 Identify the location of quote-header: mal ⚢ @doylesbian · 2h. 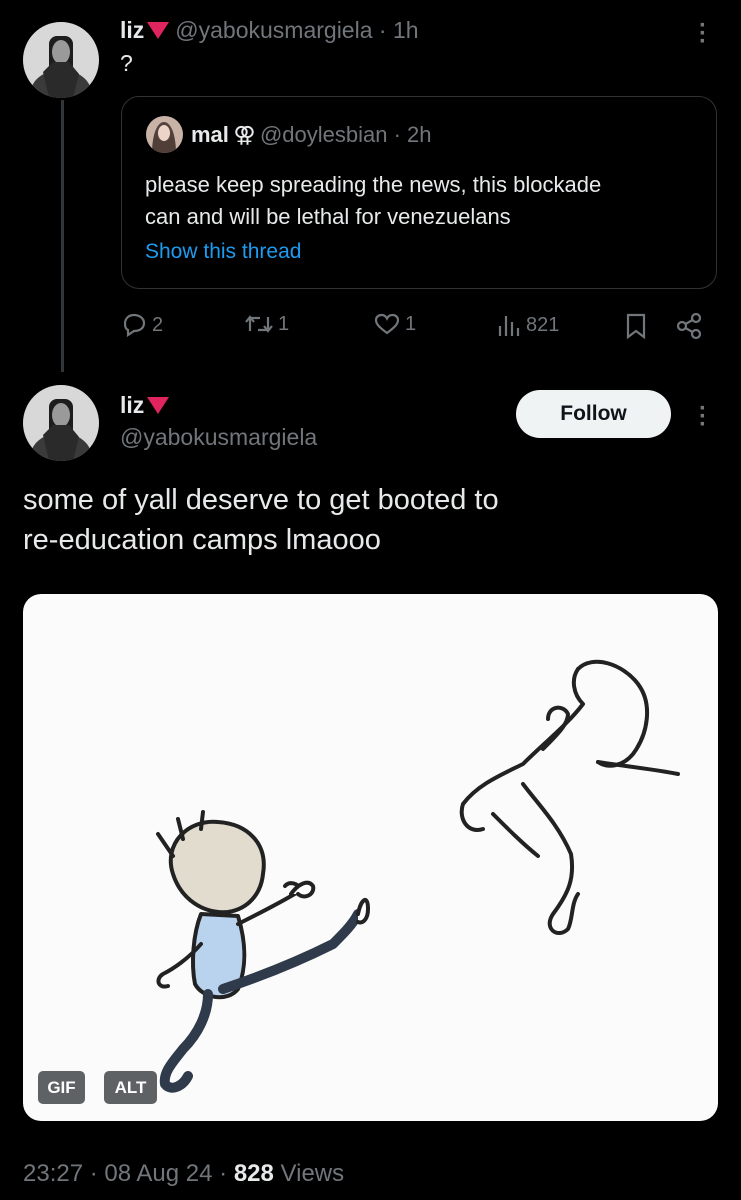
(311, 135).